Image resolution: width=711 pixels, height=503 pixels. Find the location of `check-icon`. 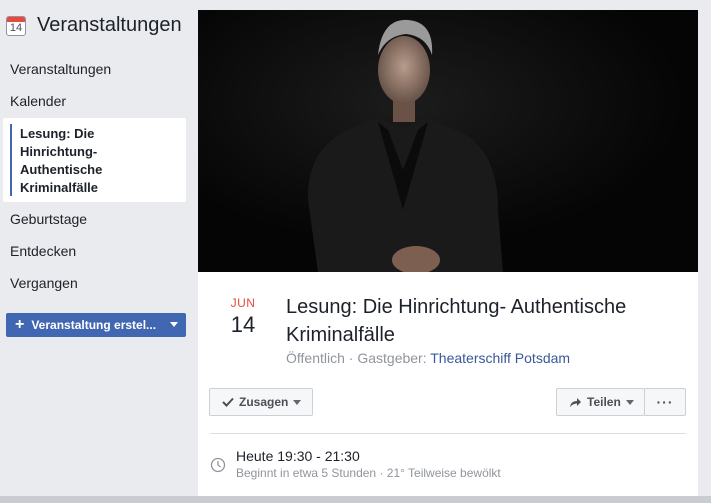

check-icon is located at coordinates (228, 402).